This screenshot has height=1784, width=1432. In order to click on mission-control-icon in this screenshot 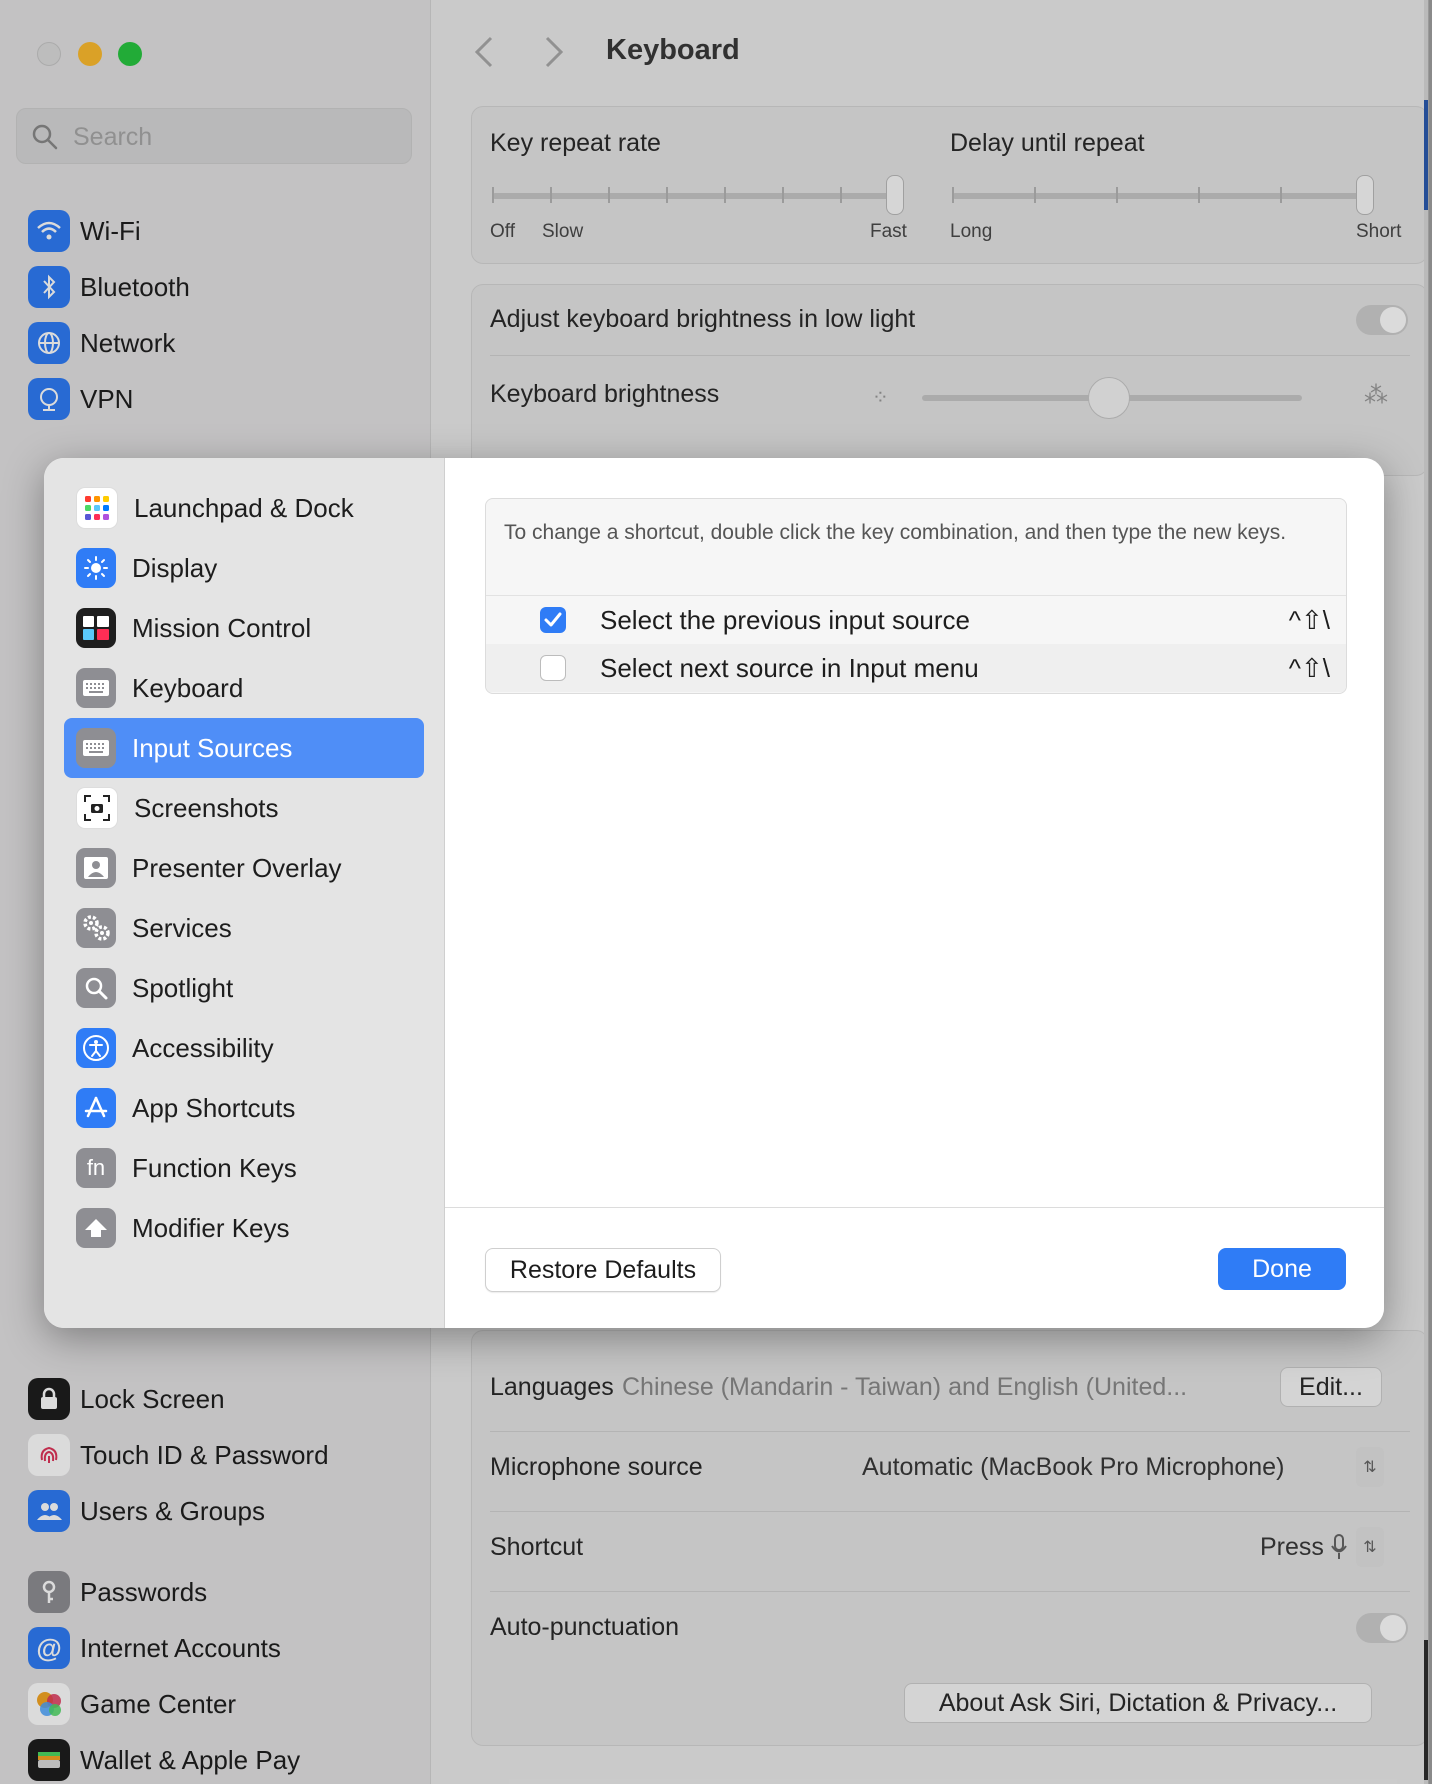, I will do `click(96, 628)`.